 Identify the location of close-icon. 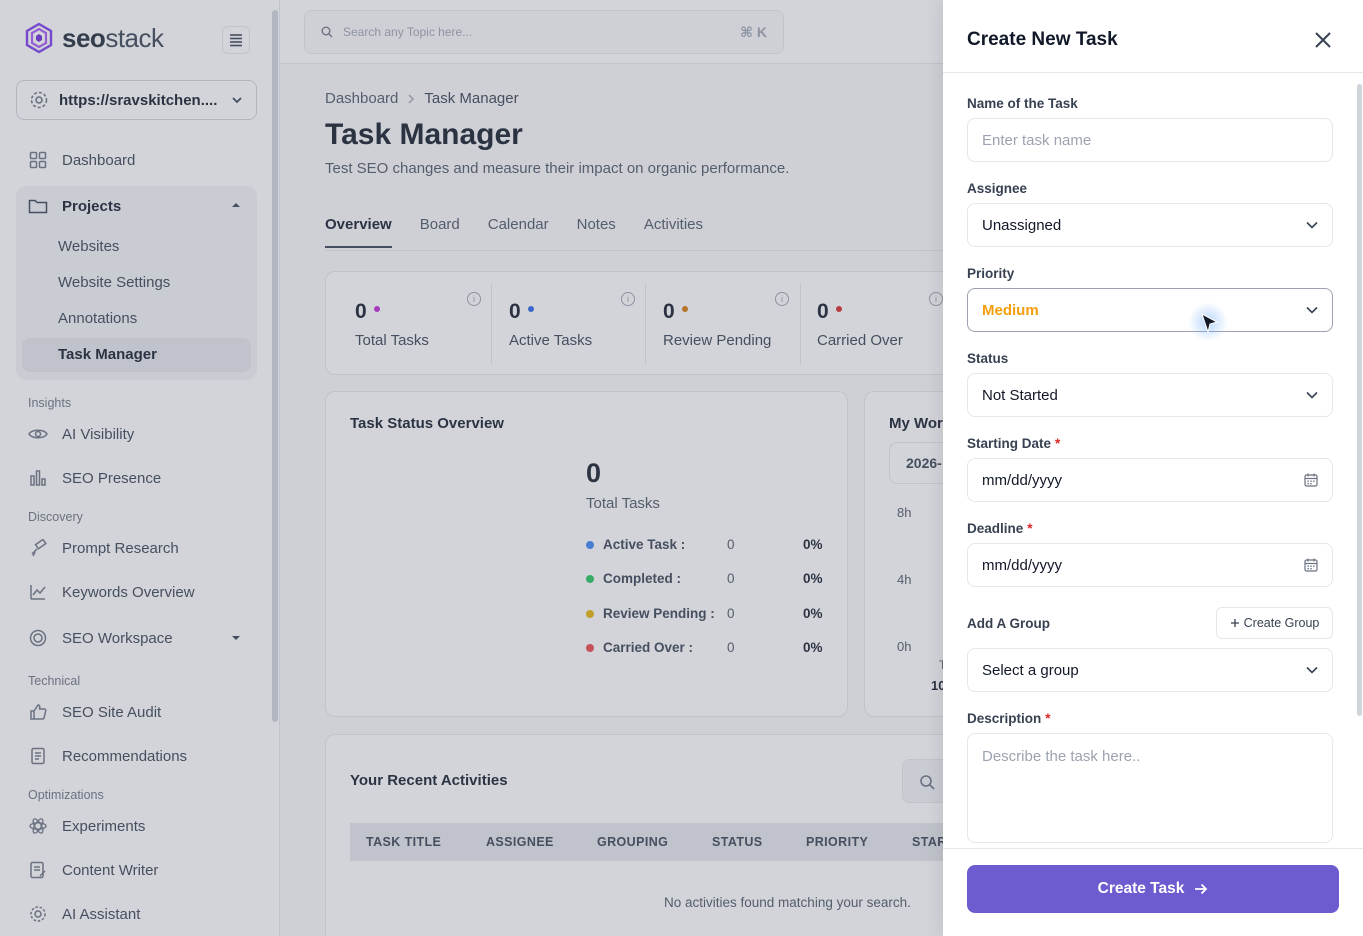
(1323, 40).